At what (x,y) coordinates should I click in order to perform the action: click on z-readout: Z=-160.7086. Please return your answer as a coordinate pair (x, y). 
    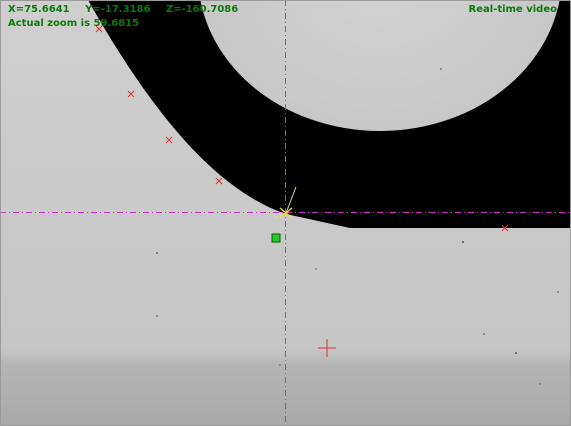
    Looking at the image, I should click on (202, 9).